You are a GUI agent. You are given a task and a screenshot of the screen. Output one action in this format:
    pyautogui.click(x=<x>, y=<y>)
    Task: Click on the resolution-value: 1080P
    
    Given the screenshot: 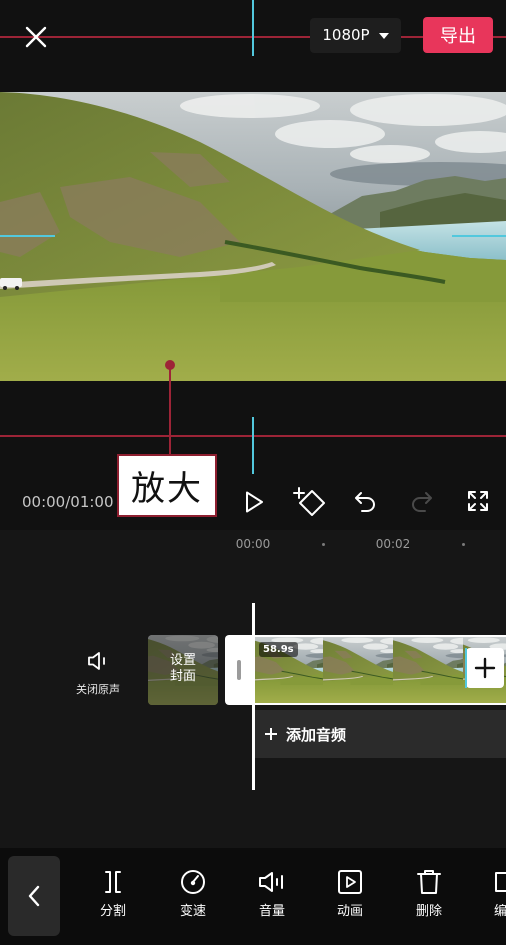 What is the action you would take?
    pyautogui.click(x=346, y=35)
    